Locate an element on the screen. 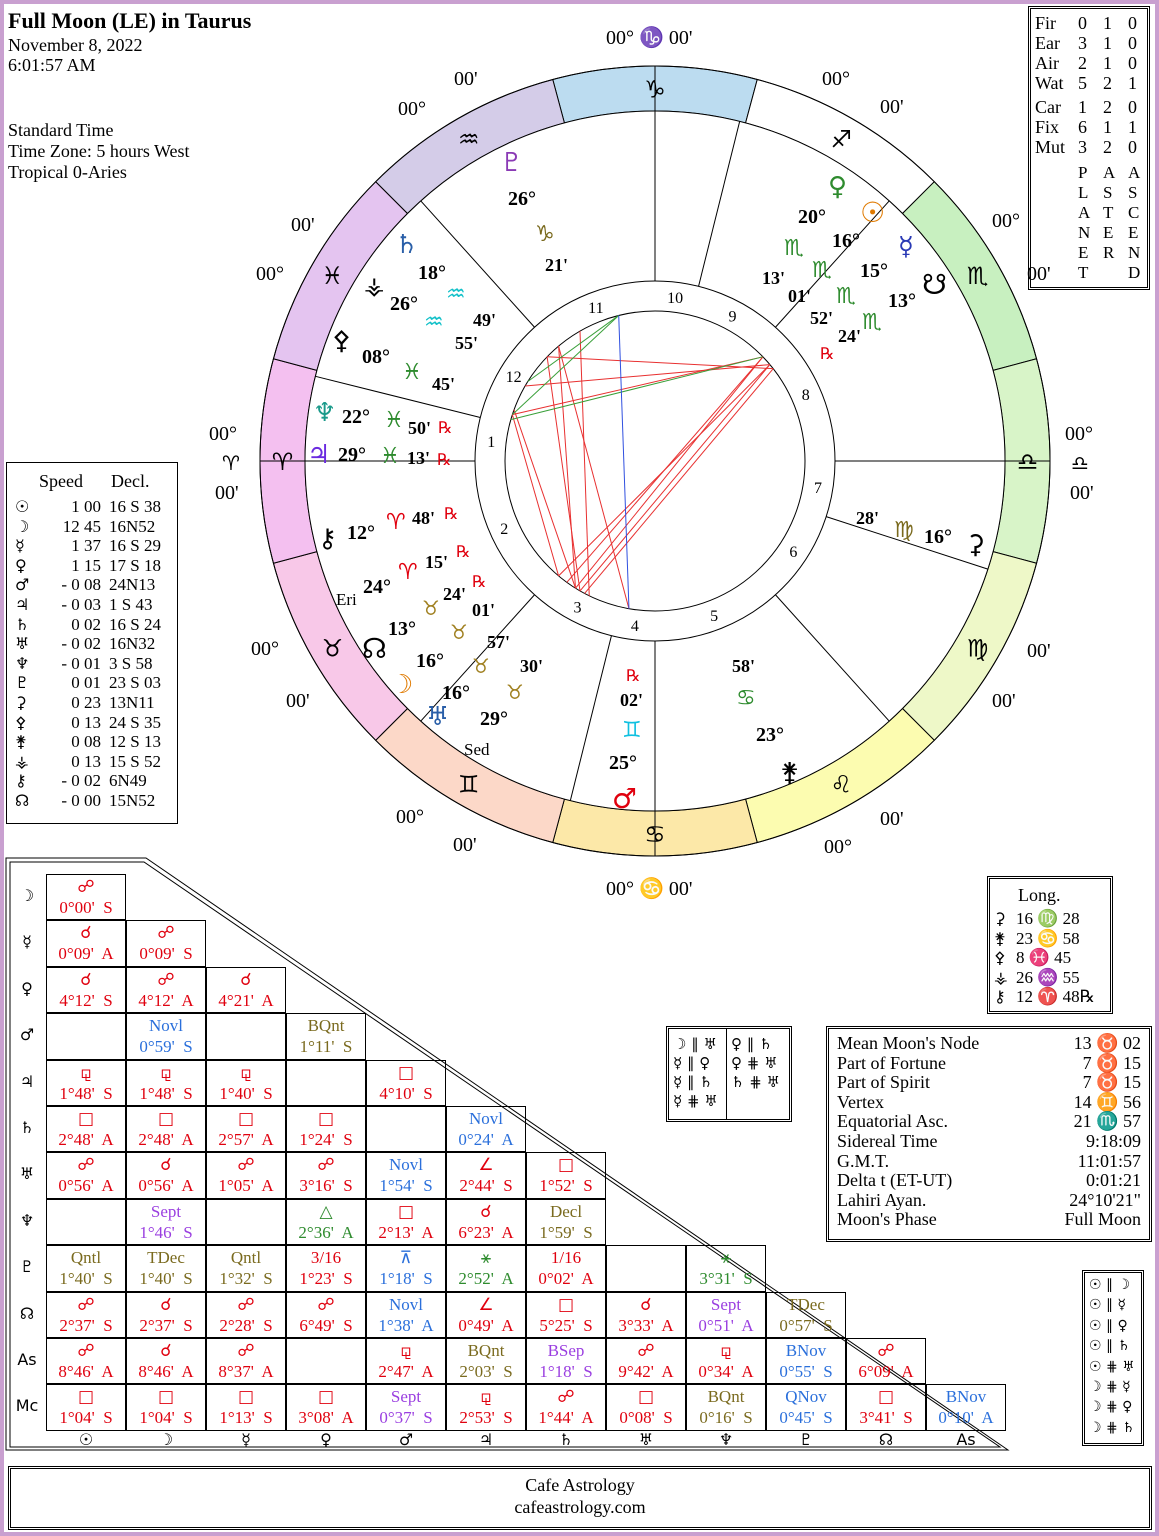 The width and height of the screenshot is (1159, 1536). mercury-icon: ☿ is located at coordinates (906, 247).